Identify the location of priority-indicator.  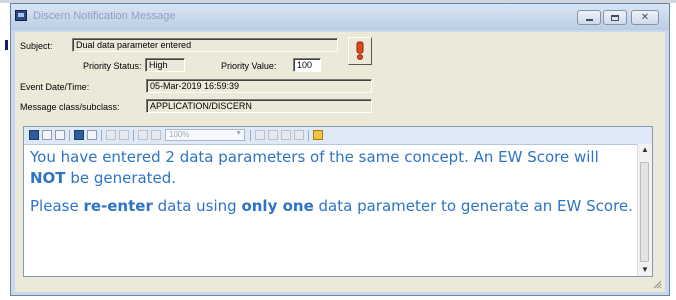
(360, 51).